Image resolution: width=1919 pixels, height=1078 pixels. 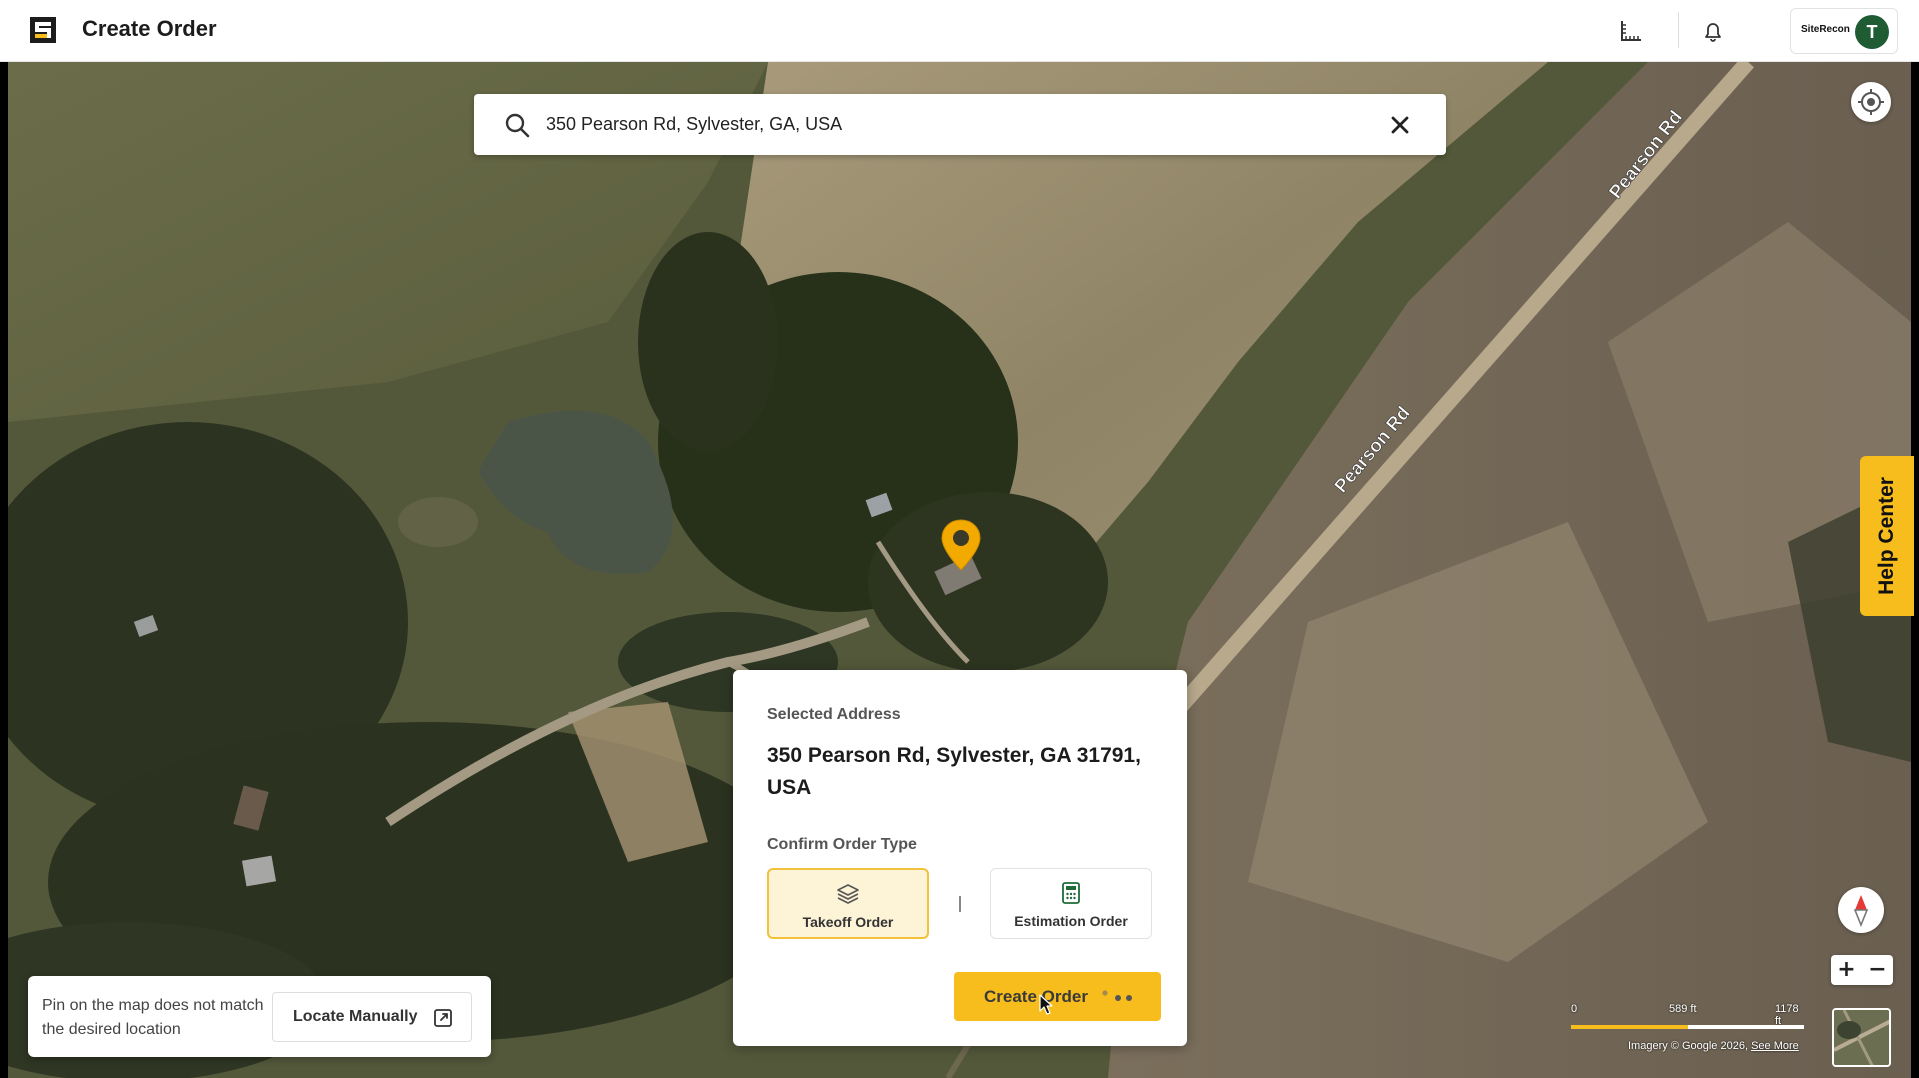 What do you see at coordinates (1678, 30) in the screenshot?
I see `toolbar-divider` at bounding box center [1678, 30].